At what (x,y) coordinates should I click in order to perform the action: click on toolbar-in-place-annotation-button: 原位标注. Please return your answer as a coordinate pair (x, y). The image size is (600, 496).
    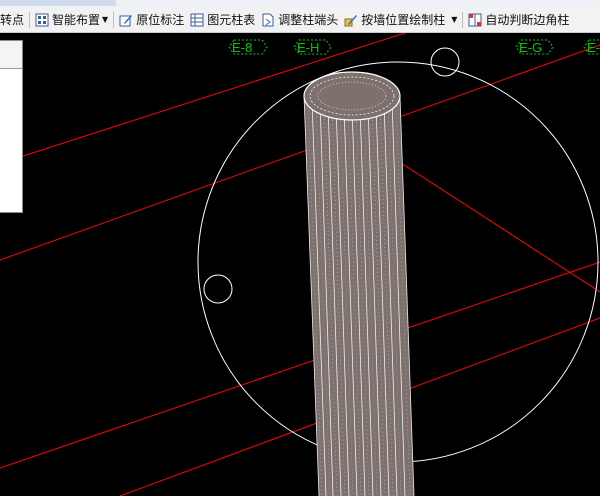
    Looking at the image, I should click on (151, 20).